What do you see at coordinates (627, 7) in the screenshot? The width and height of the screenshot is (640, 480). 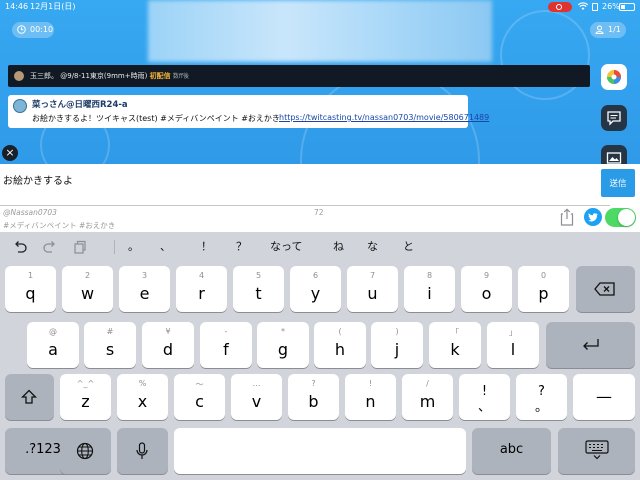 I see `battery-icon` at bounding box center [627, 7].